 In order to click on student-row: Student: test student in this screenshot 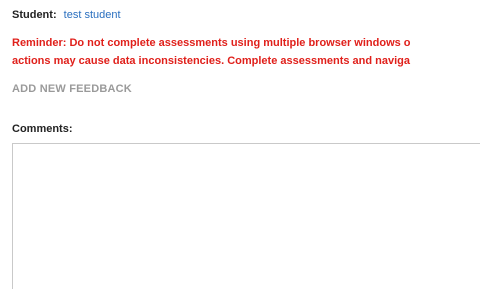, I will do `click(66, 15)`.